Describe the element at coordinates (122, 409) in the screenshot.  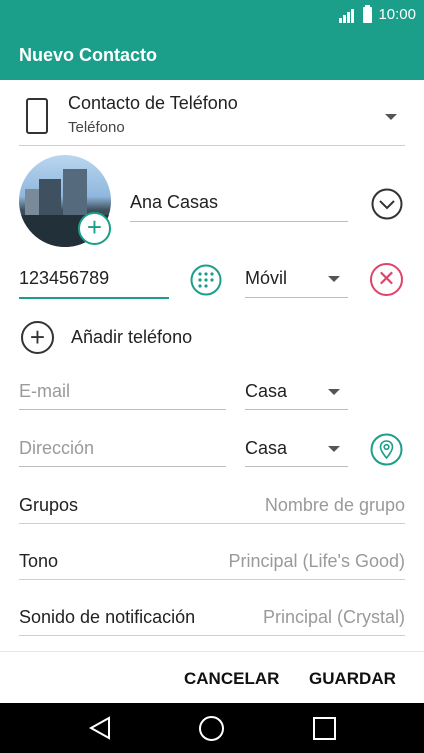
I see `email-field-underline` at that location.